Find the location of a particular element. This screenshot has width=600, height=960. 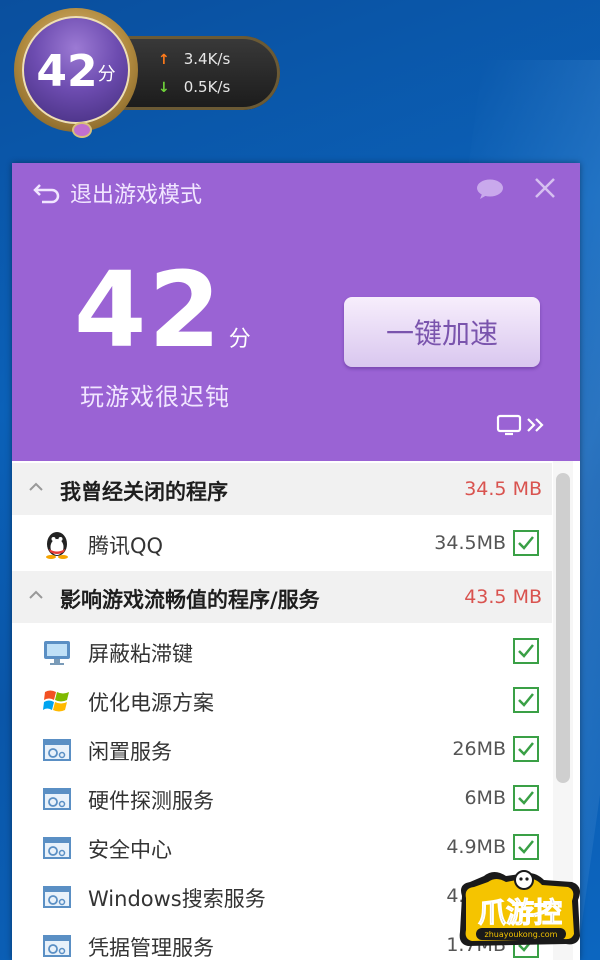

upload-arrow-icon: ↑ is located at coordinates (164, 60).